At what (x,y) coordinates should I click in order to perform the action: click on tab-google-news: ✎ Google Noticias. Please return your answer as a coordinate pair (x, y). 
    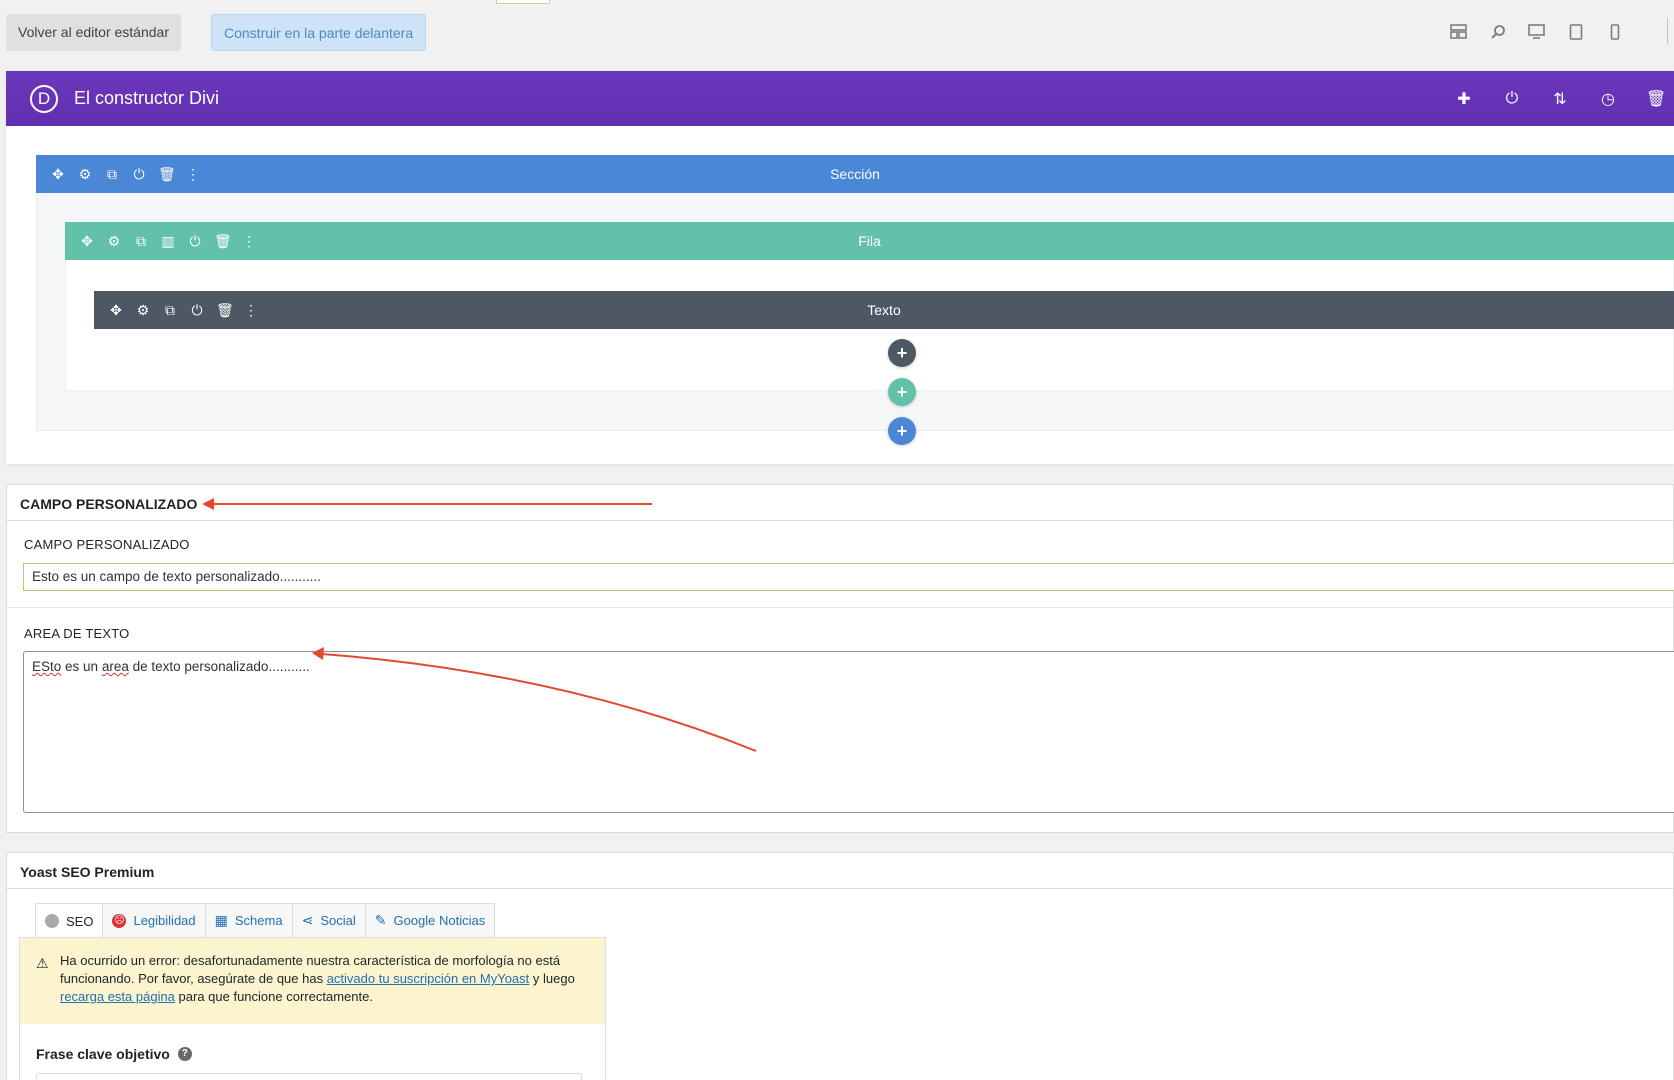
    Looking at the image, I should click on (430, 920).